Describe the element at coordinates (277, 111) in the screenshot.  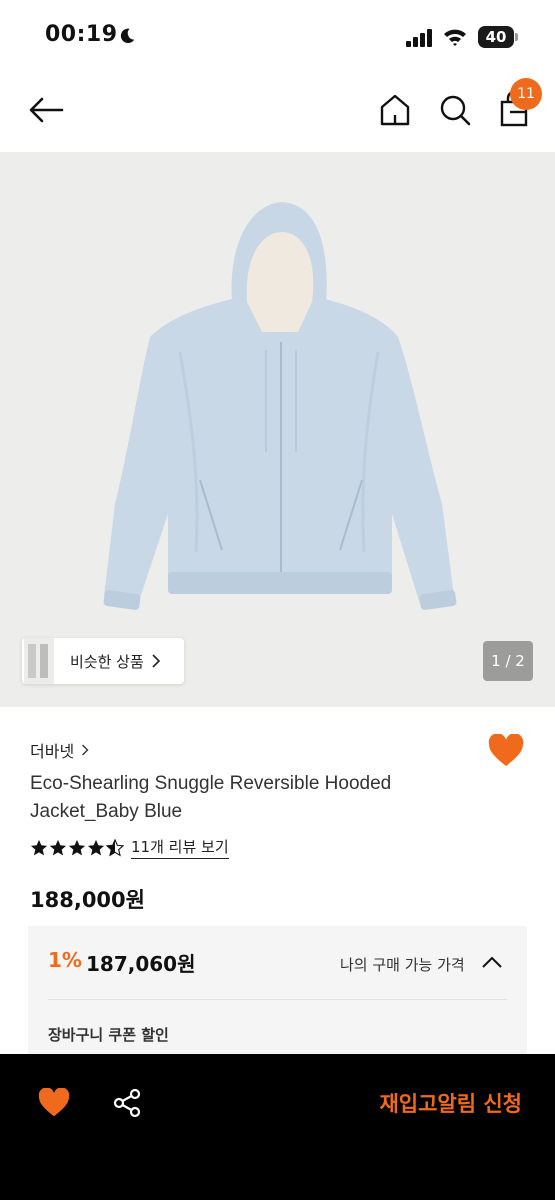
I see `top-nav-bar` at that location.